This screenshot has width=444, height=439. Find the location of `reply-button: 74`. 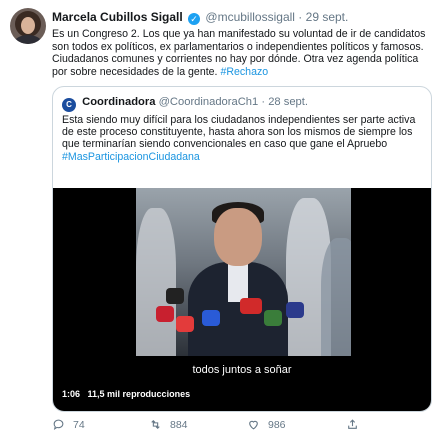

reply-button: 74 is located at coordinates (68, 424).